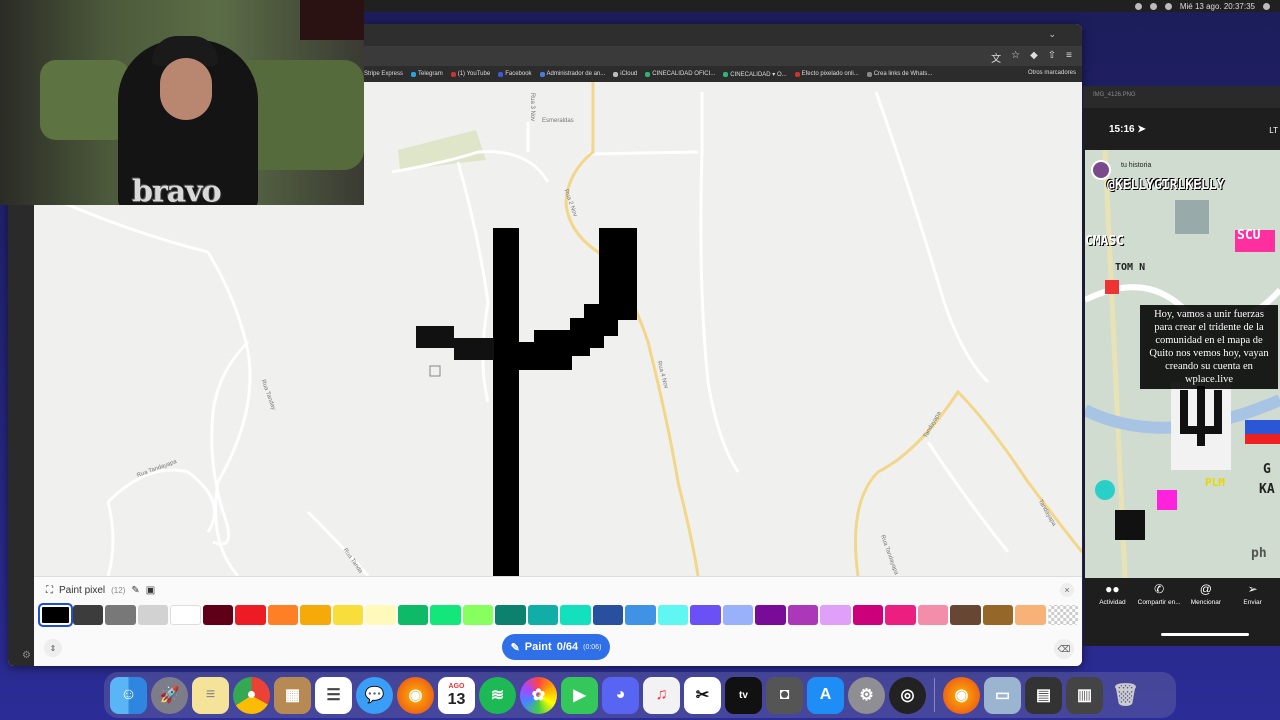 This screenshot has height=720, width=1280. What do you see at coordinates (135, 590) in the screenshot?
I see `pencil-icon: ✎` at bounding box center [135, 590].